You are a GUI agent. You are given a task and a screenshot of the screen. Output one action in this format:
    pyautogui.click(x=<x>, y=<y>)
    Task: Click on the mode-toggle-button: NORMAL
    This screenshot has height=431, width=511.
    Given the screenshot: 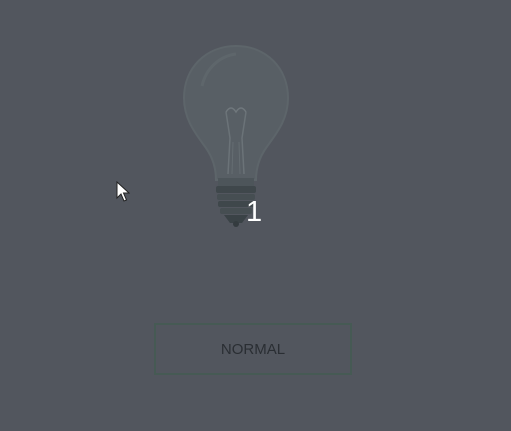 What is the action you would take?
    pyautogui.click(x=253, y=349)
    